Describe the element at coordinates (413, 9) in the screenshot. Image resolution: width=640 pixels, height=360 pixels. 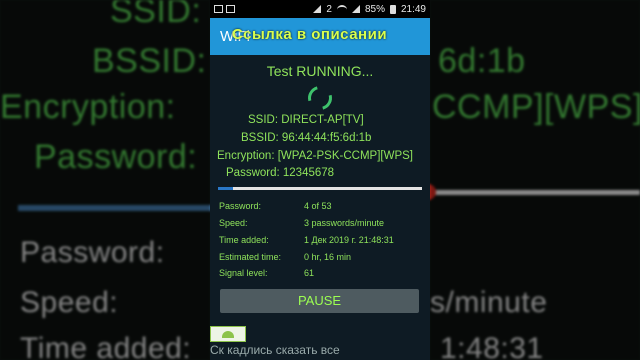
I see `clock: 21:49` at that location.